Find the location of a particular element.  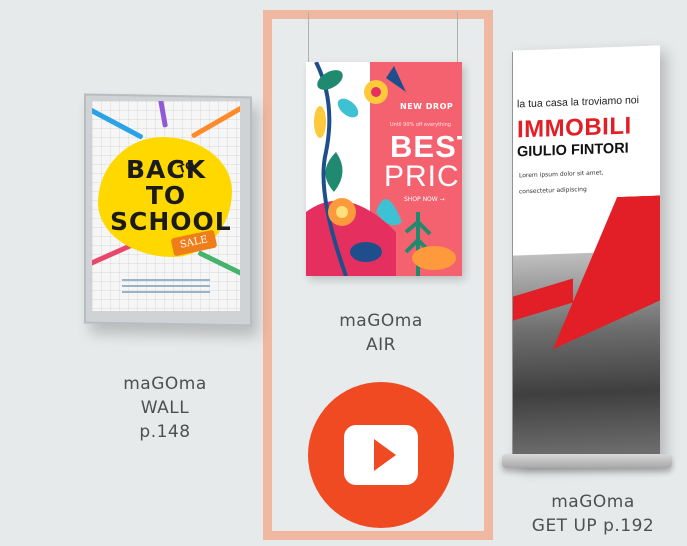

play-icon is located at coordinates (385, 455).